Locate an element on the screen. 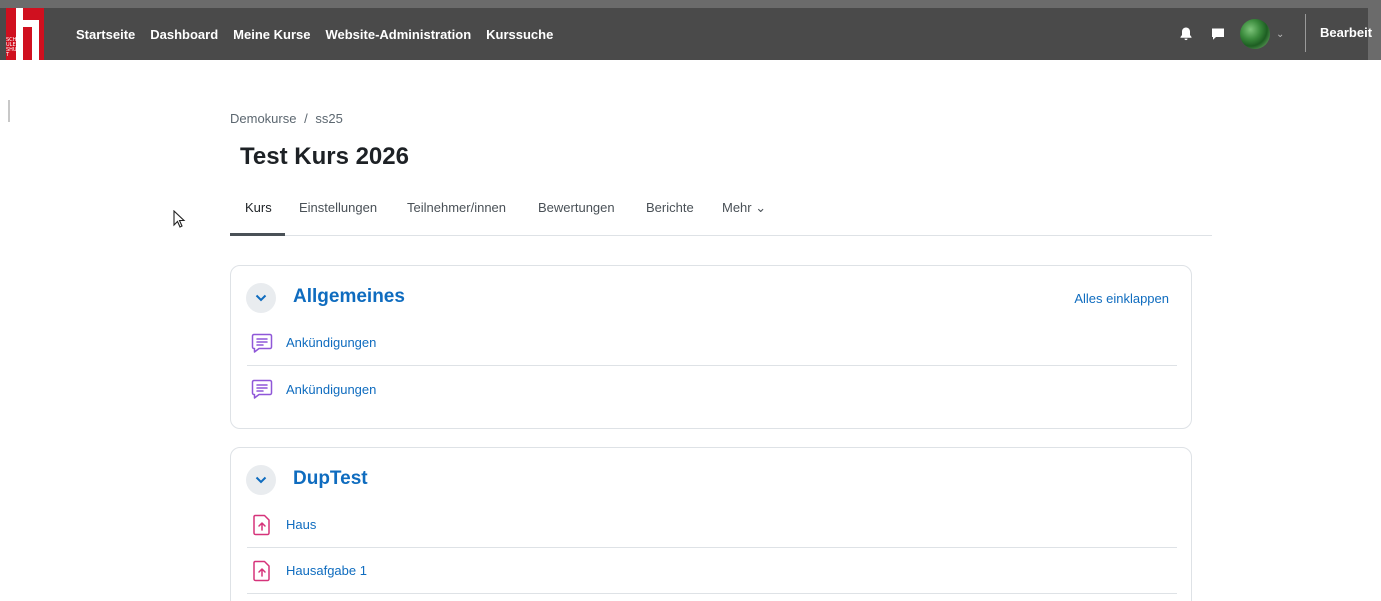  logo-text: SCHULE SHUT is located at coordinates (11, 47).